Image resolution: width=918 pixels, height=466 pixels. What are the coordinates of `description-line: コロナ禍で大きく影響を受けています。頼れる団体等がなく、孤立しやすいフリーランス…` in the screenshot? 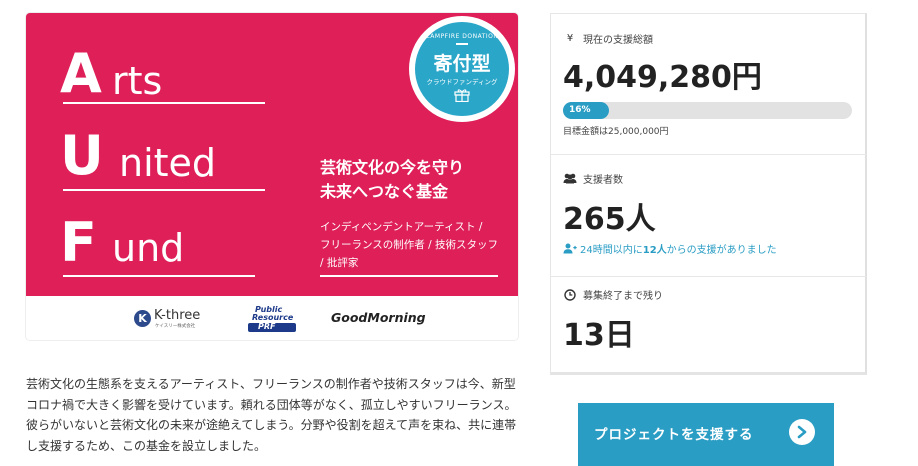 It's located at (271, 404).